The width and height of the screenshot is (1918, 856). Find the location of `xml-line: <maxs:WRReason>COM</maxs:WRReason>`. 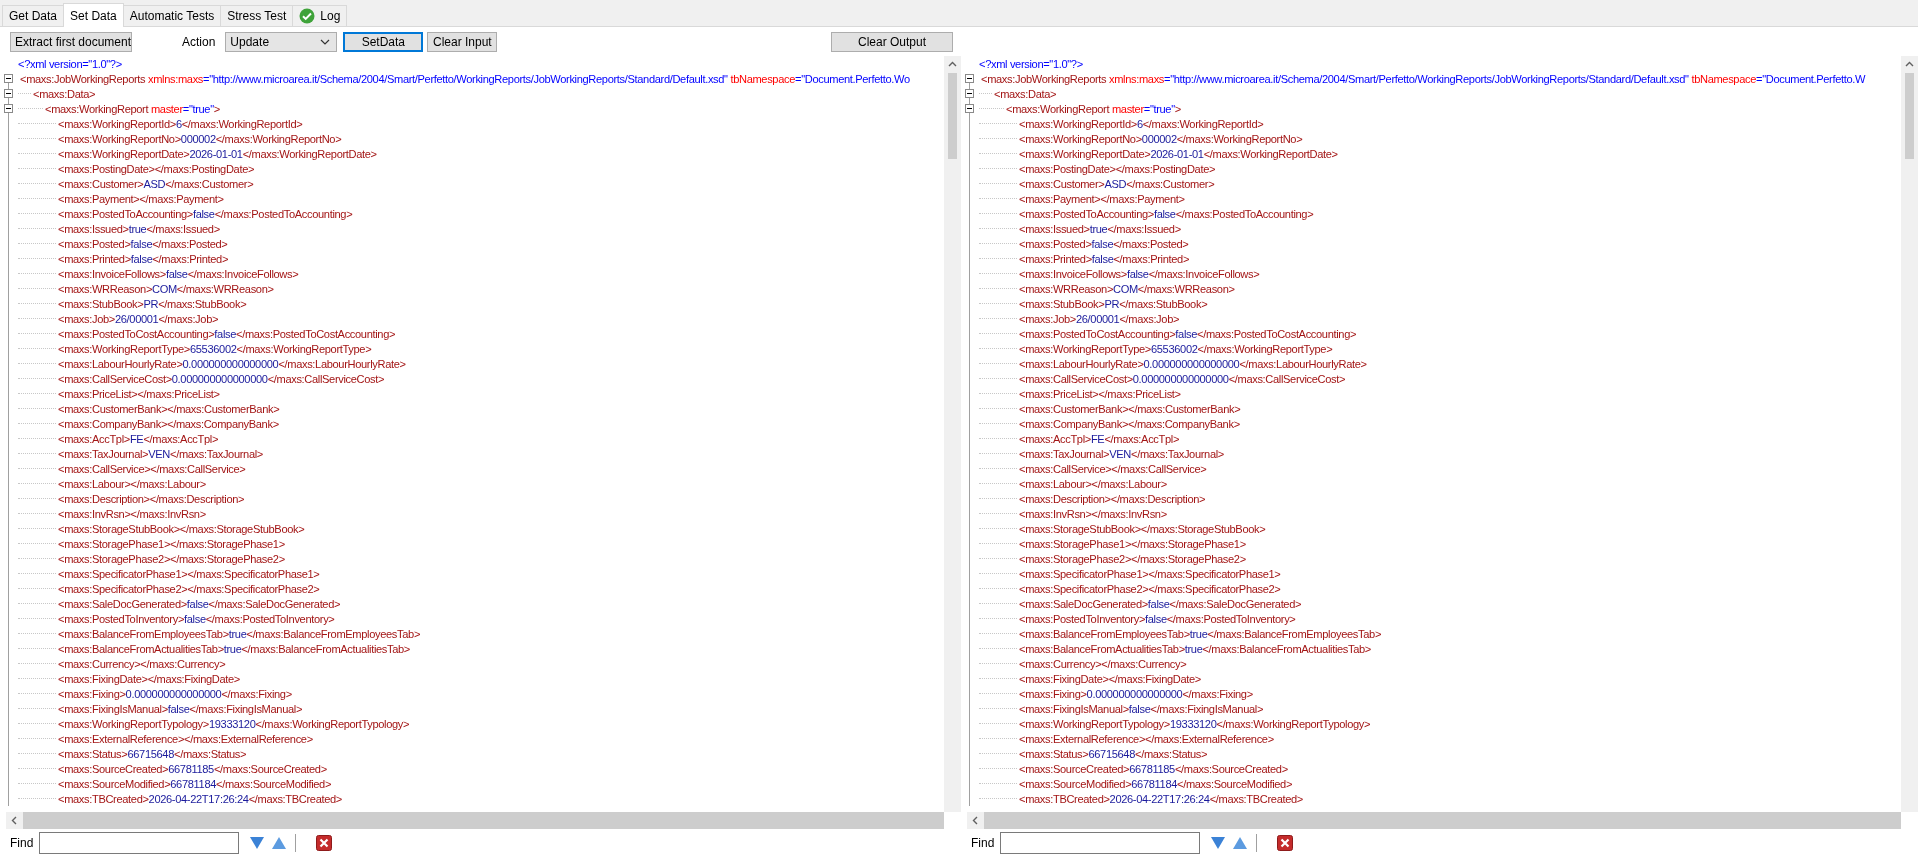

xml-line: <maxs:WRReason>COM</maxs:WRReason> is located at coordinates (1127, 288).